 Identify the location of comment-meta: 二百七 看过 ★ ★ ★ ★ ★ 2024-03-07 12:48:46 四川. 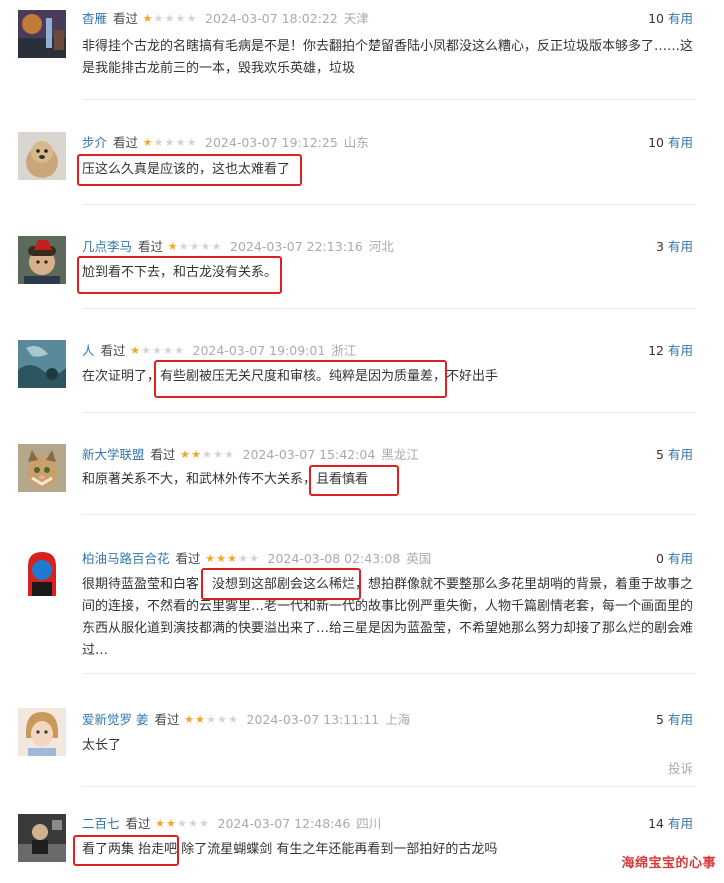
(231, 824).